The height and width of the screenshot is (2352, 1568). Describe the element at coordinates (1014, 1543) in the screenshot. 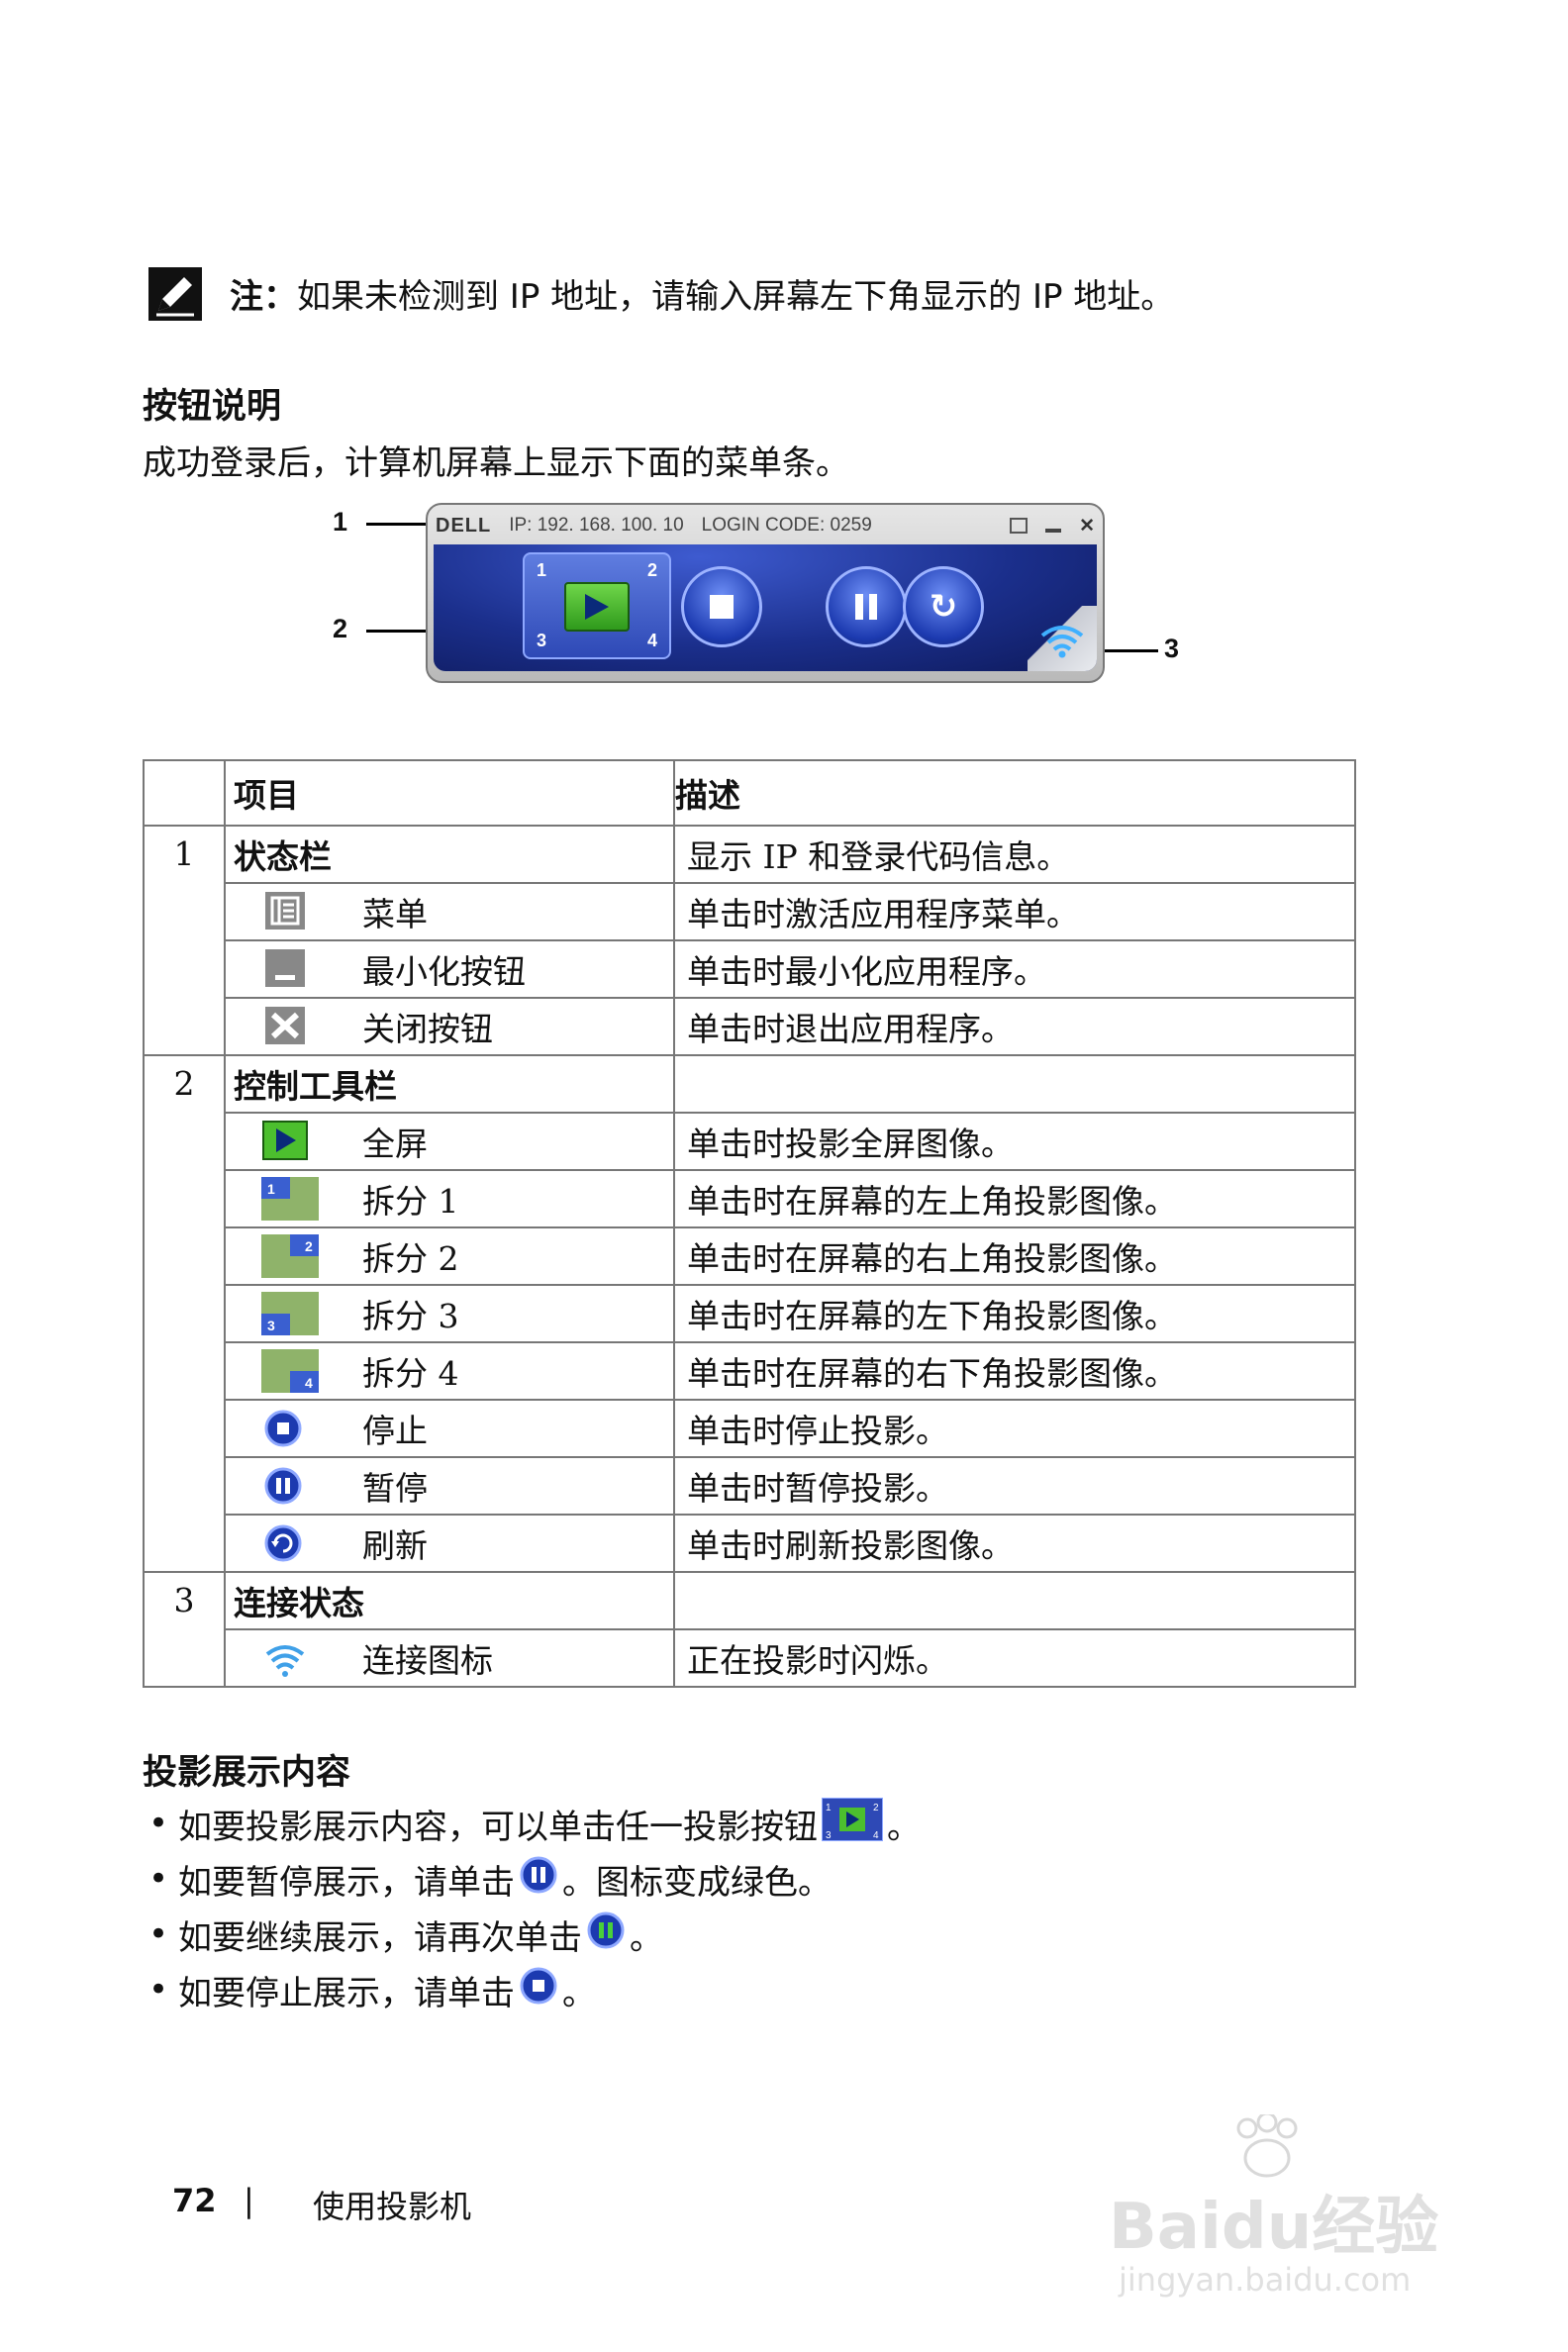

I see `item-desc: 单击时刷新投影图像。` at that location.